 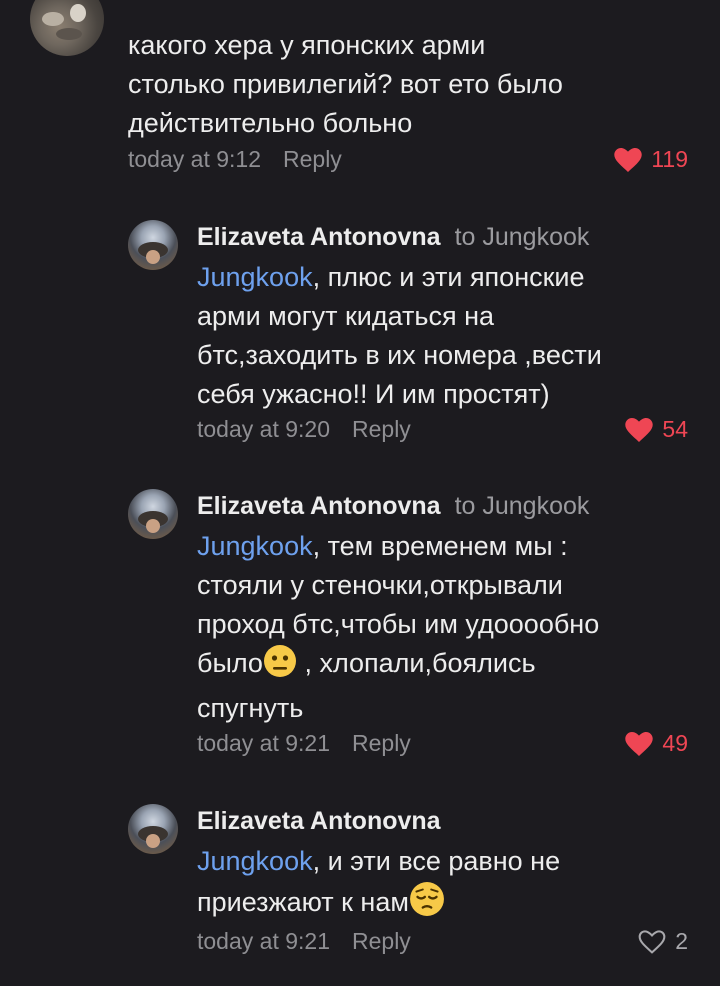 I want to click on like-button: 2, so click(x=663, y=941).